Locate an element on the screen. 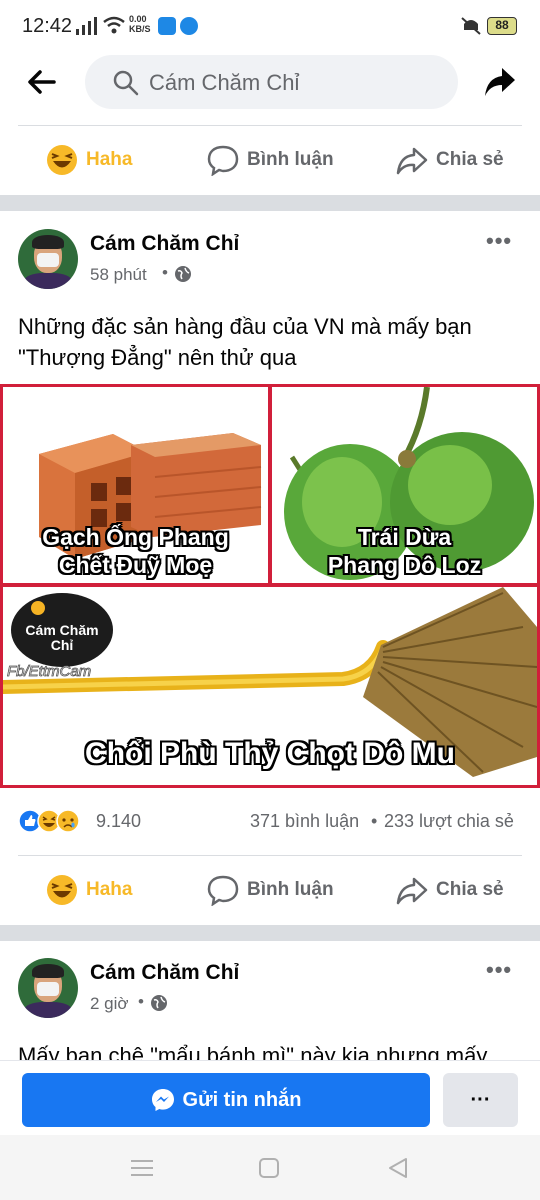 This screenshot has height=1200, width=540. sad-reaction-icon is located at coordinates (68, 821).